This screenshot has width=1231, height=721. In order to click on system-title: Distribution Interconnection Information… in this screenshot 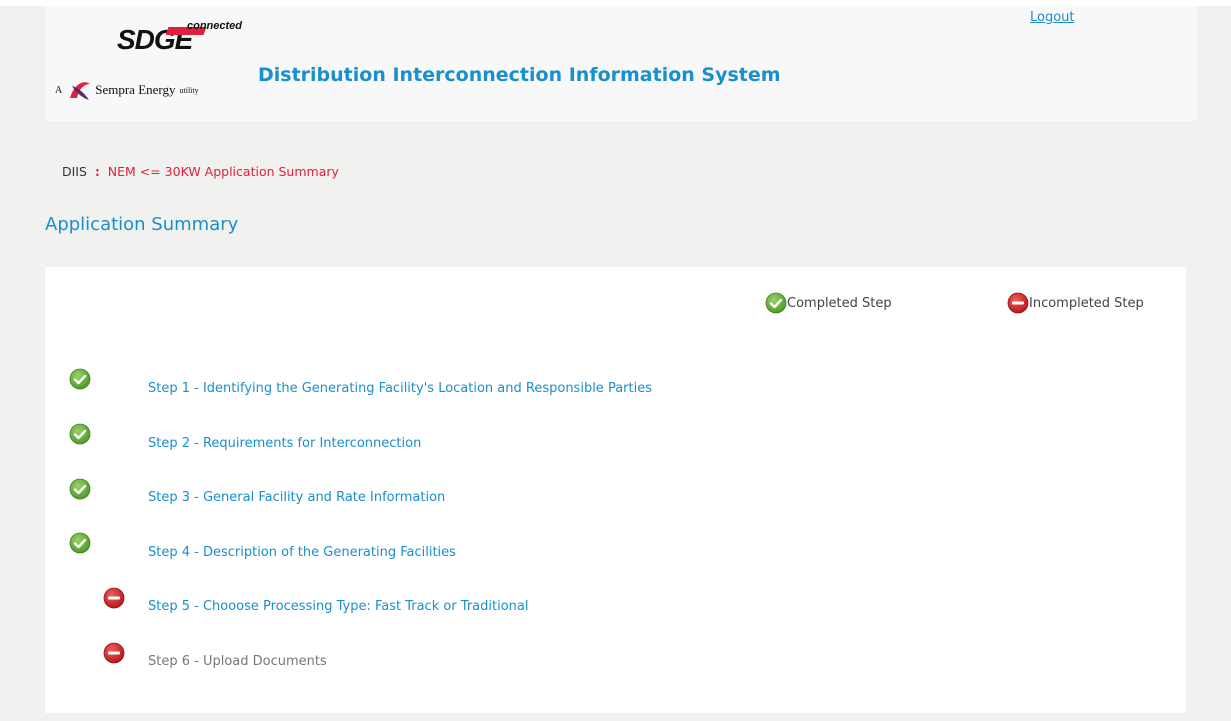, I will do `click(519, 75)`.